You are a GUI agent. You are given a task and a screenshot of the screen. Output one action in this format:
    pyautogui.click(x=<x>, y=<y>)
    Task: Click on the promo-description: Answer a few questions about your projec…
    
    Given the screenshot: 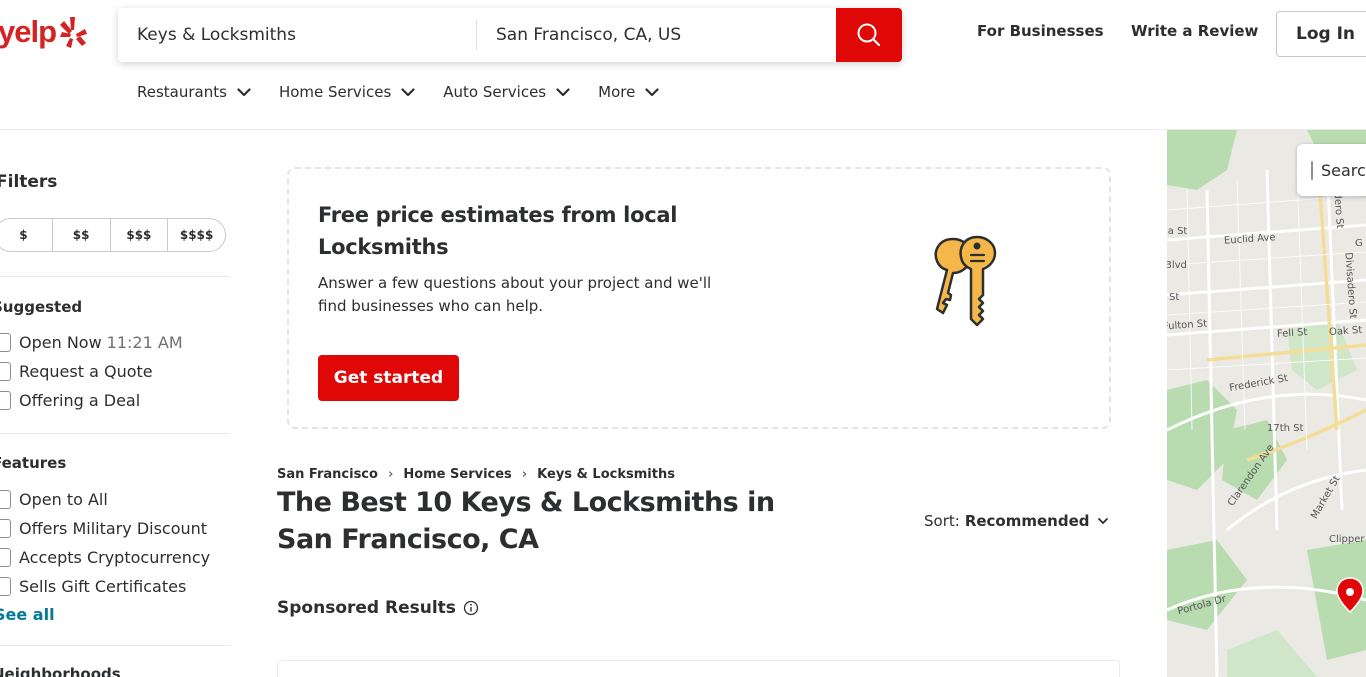 What is the action you would take?
    pyautogui.click(x=515, y=294)
    